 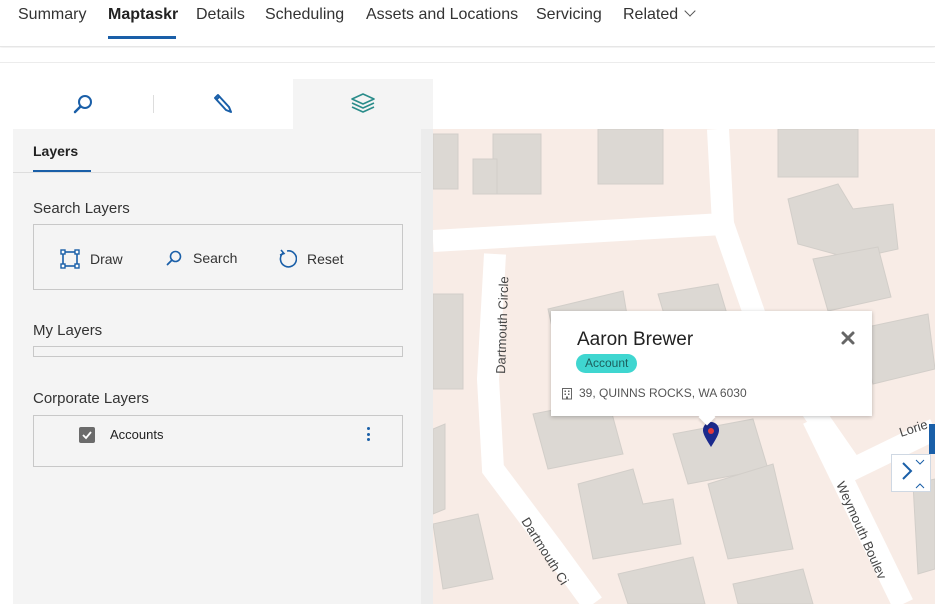 What do you see at coordinates (848, 338) in the screenshot?
I see `close-icon` at bounding box center [848, 338].